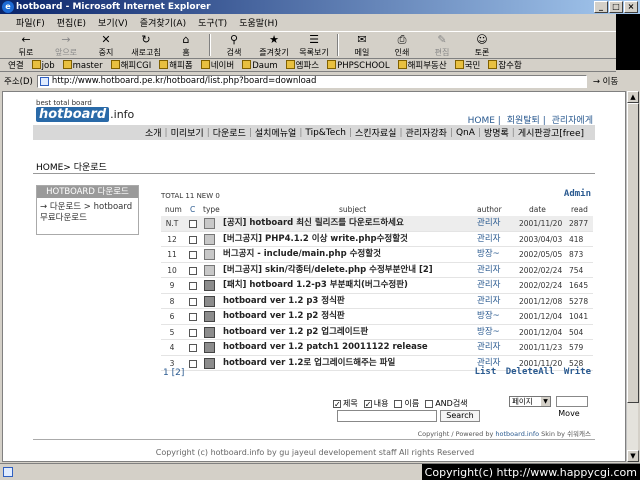  I want to click on go-button: → 이동, so click(605, 81).